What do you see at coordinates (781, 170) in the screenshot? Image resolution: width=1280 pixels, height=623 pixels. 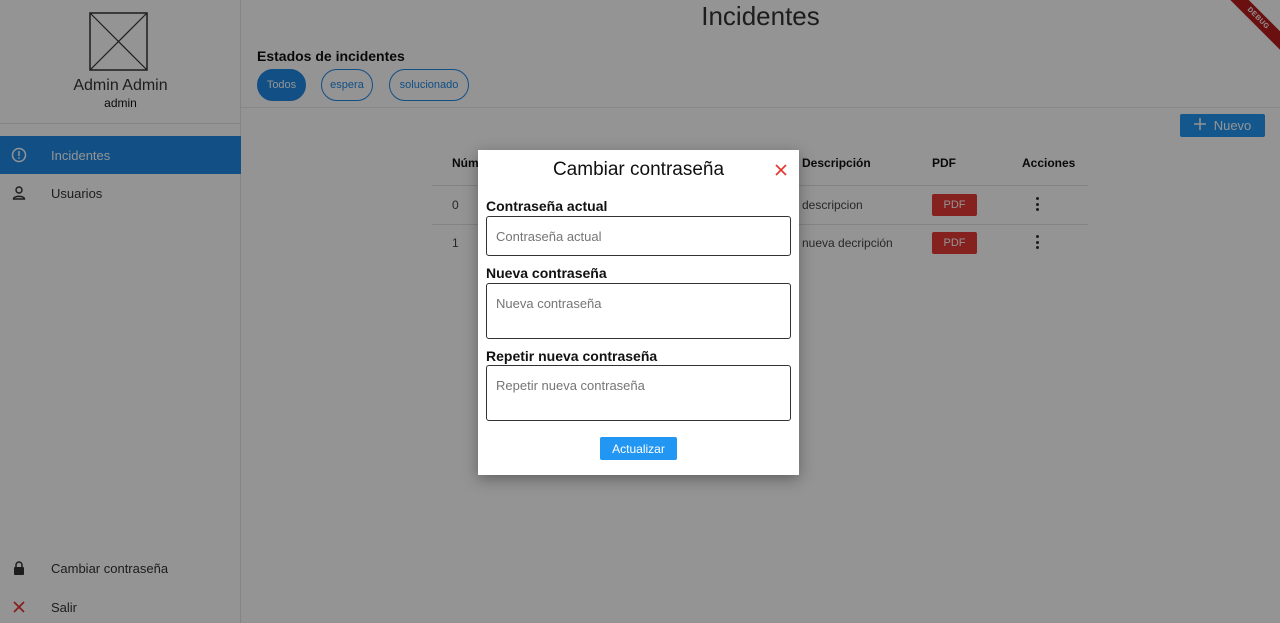 I see `close-icon` at bounding box center [781, 170].